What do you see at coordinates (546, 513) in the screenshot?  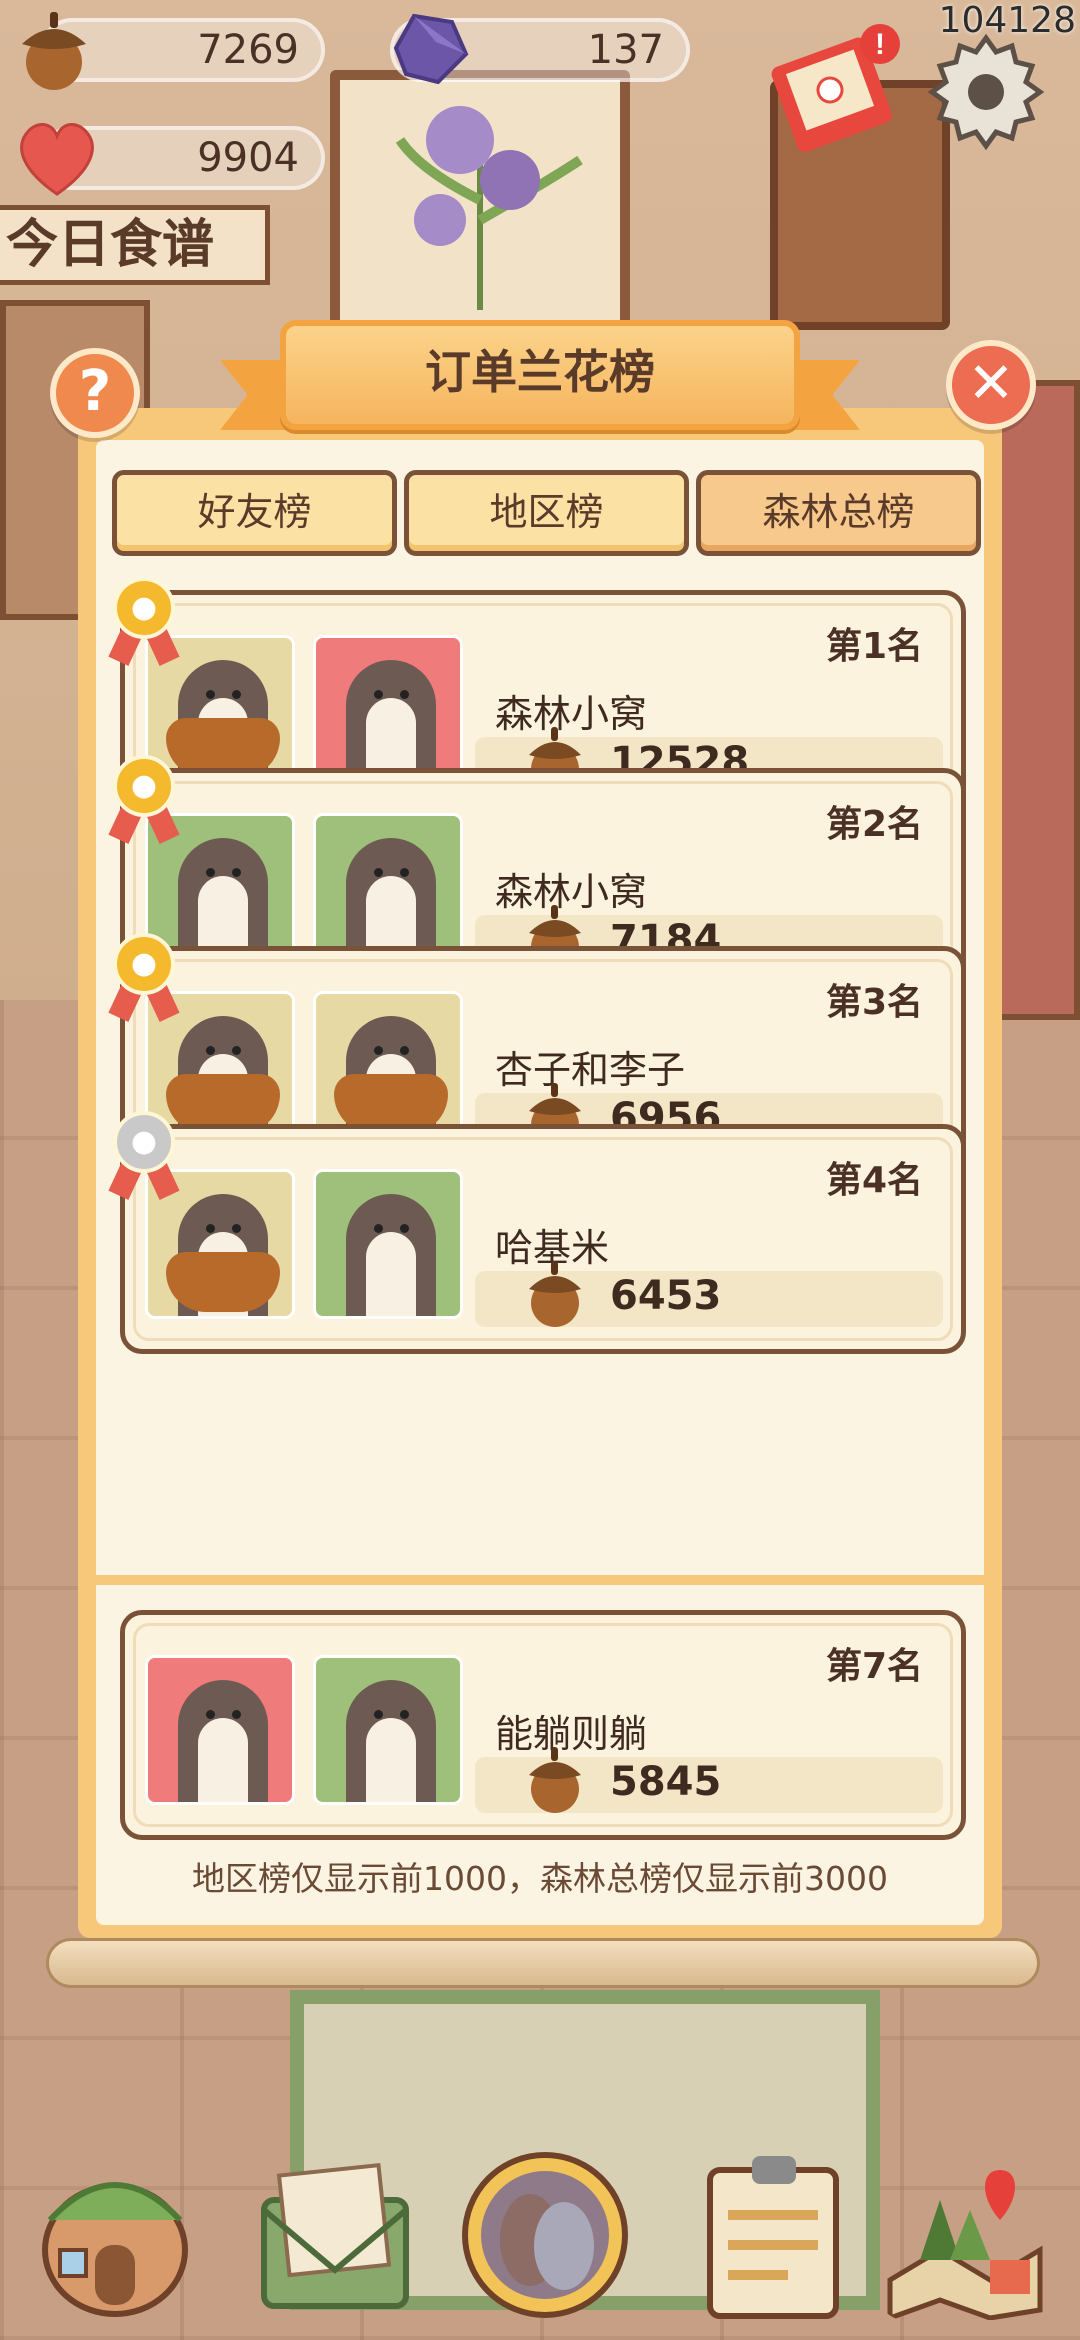 I see `tab-region: 地区榜` at bounding box center [546, 513].